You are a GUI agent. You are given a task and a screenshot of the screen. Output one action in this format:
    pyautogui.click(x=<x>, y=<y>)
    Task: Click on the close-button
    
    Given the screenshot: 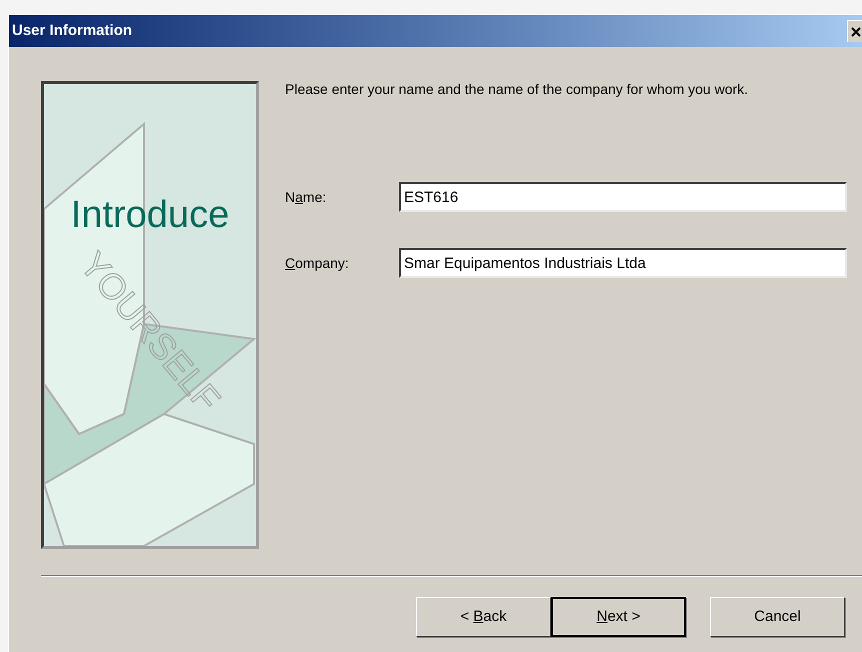 What is the action you would take?
    pyautogui.click(x=854, y=31)
    